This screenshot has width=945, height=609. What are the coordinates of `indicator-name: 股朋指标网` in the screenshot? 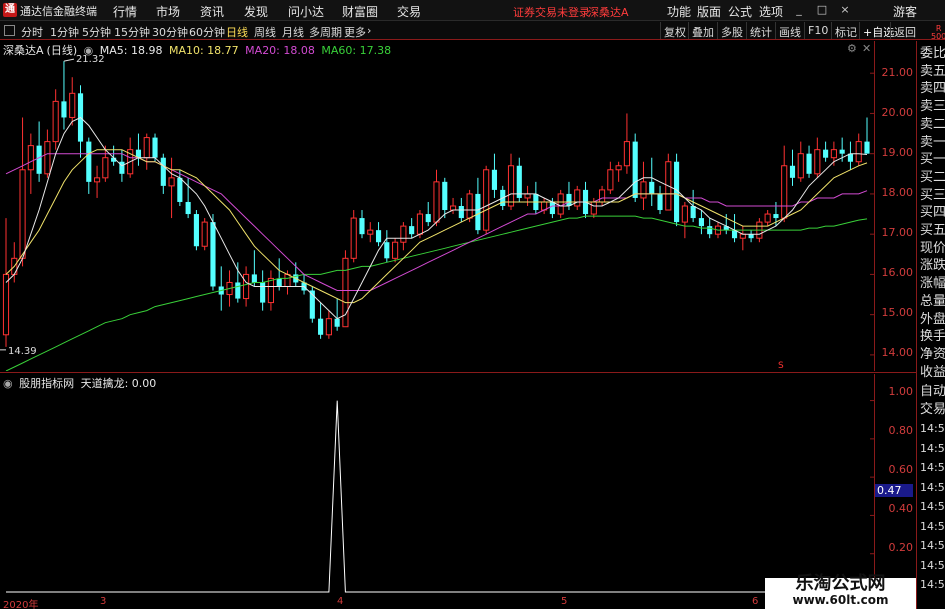 It's located at (46, 383).